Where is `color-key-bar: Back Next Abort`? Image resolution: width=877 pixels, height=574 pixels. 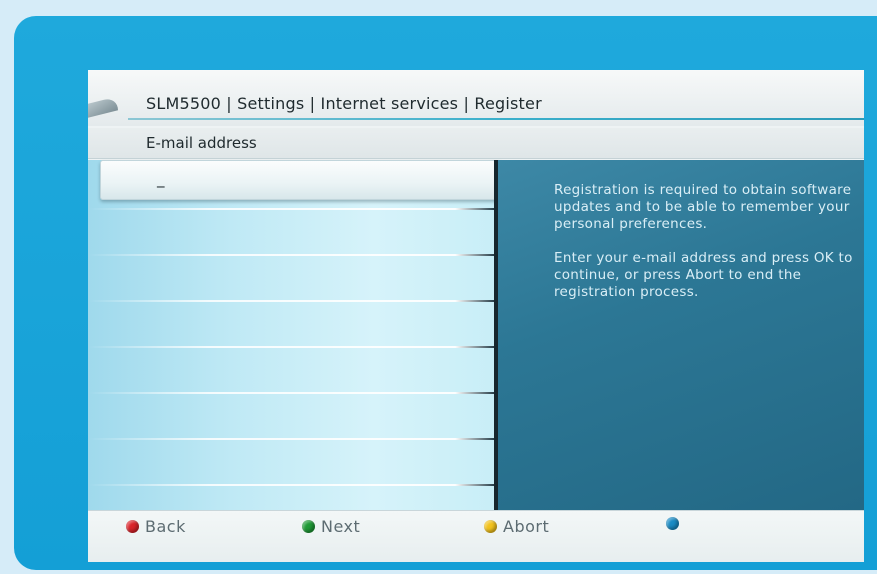
color-key-bar: Back Next Abort is located at coordinates (476, 536).